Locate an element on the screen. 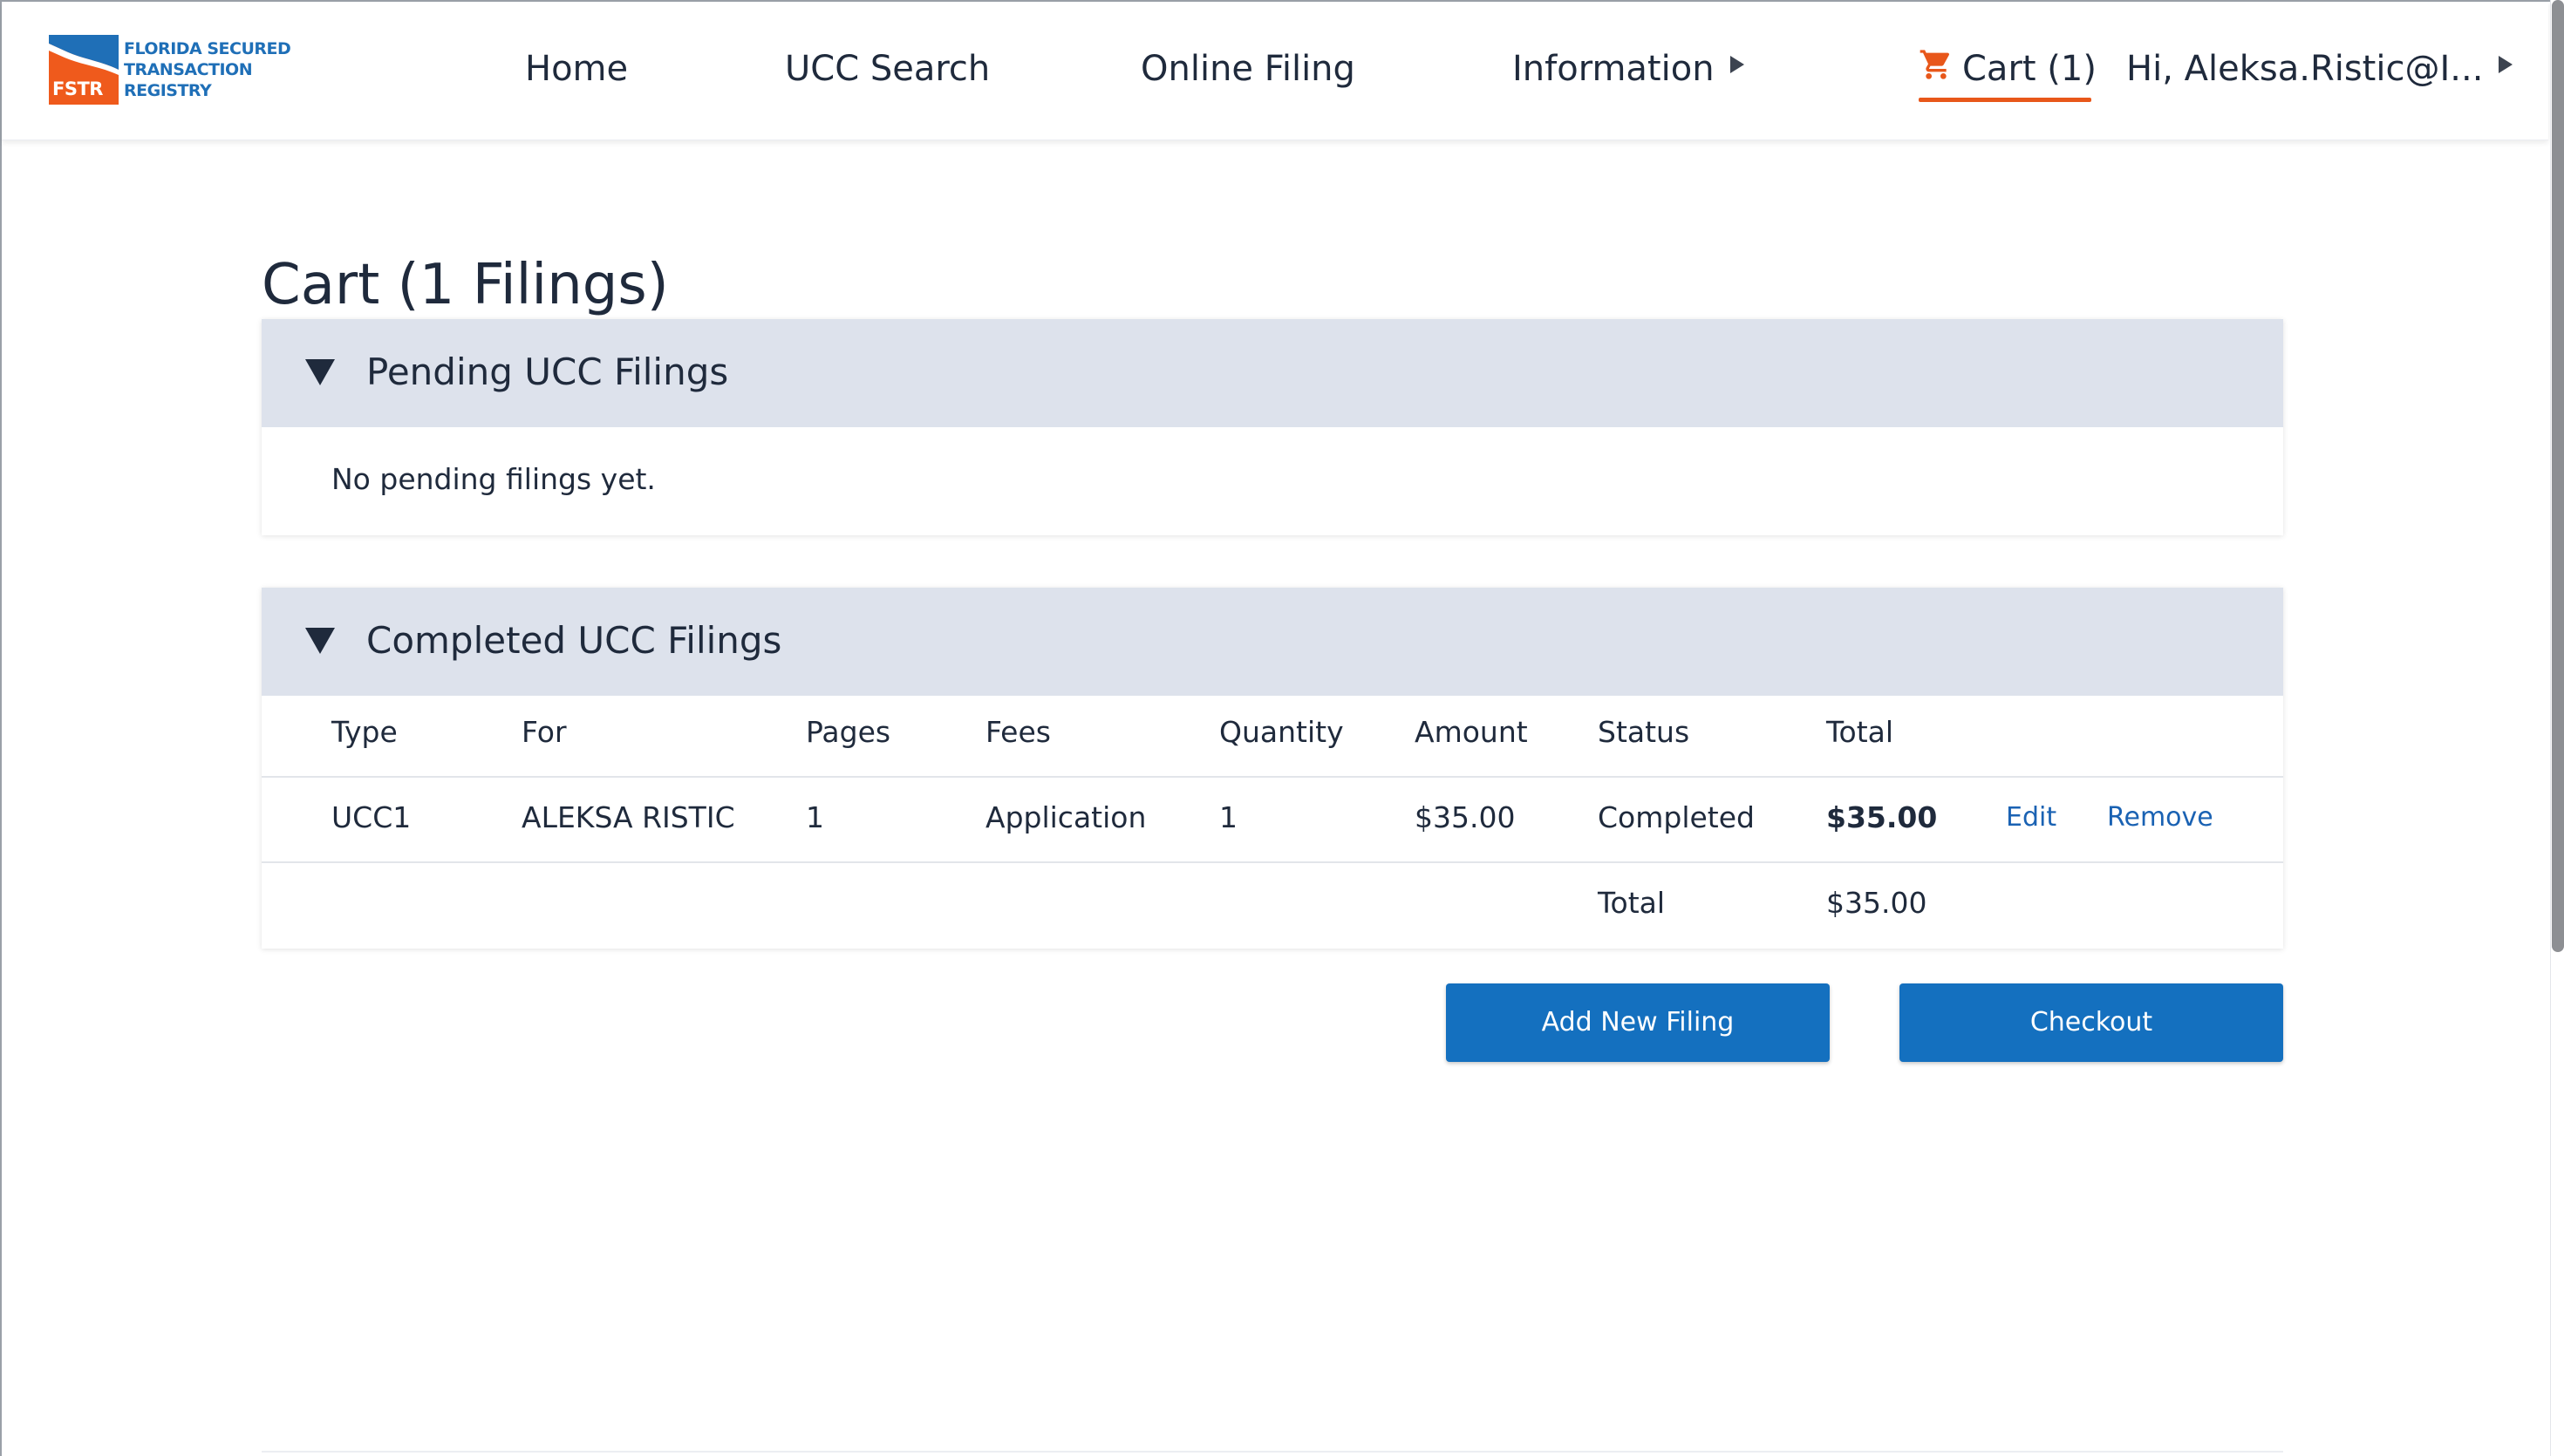  column-header-status: Status is located at coordinates (1644, 732).